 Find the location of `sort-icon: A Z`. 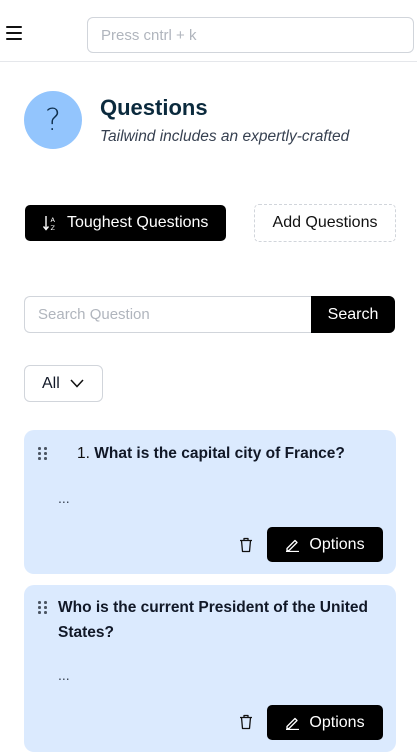

sort-icon: A Z is located at coordinates (49, 223).